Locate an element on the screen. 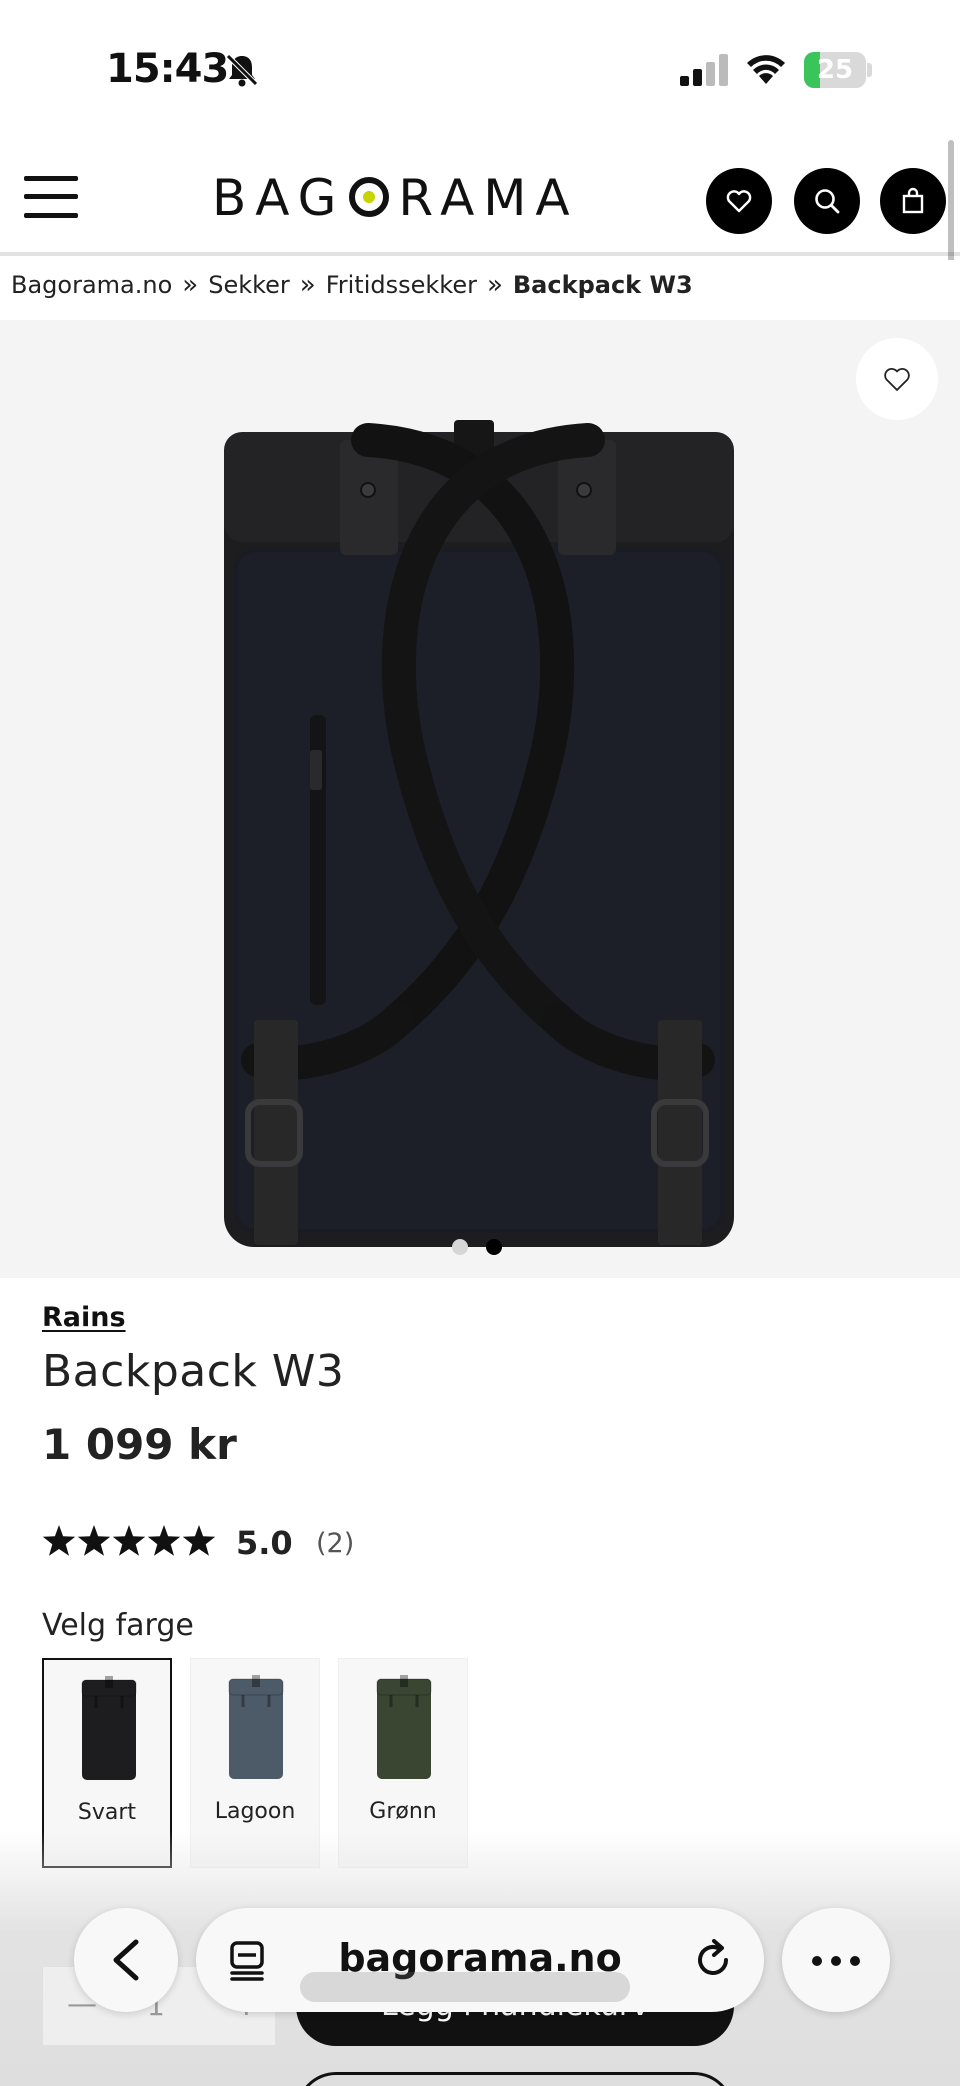  wishlist-button is located at coordinates (739, 201).